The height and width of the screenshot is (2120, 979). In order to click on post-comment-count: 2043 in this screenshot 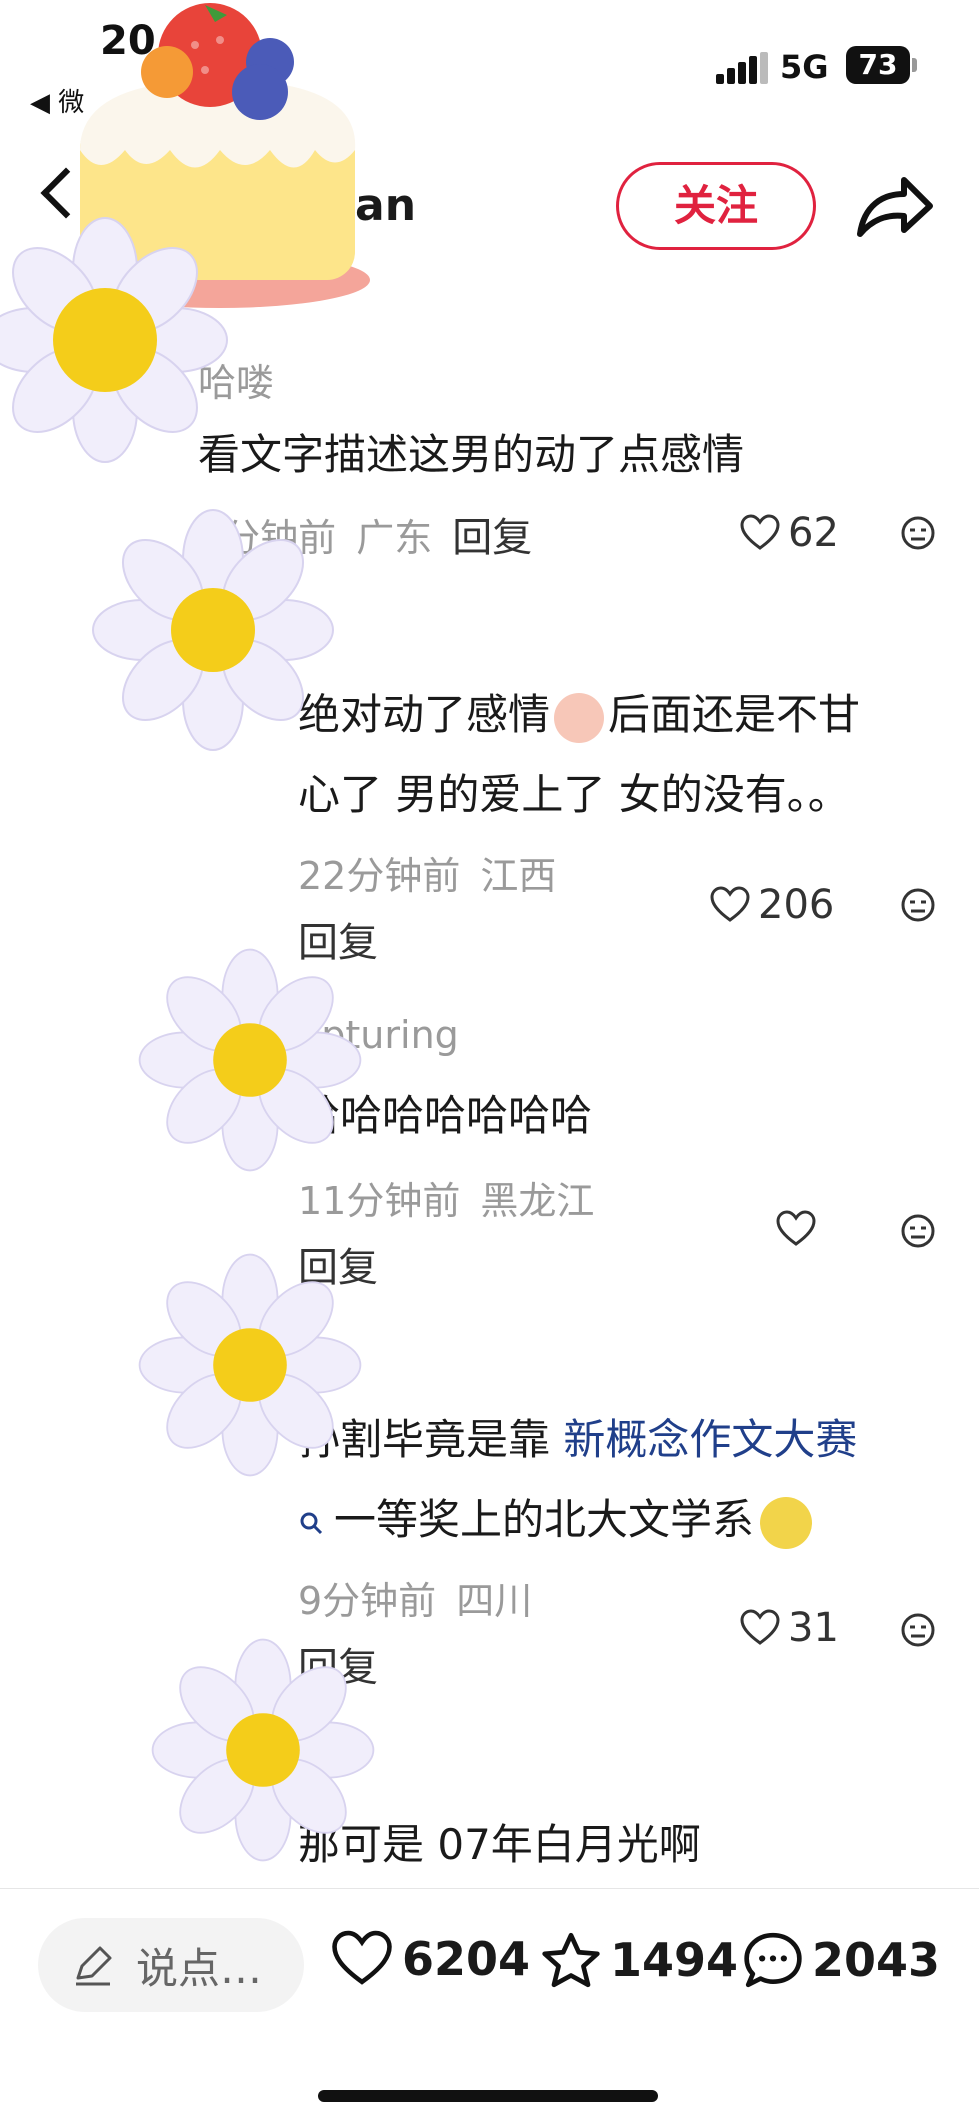, I will do `click(876, 1960)`.